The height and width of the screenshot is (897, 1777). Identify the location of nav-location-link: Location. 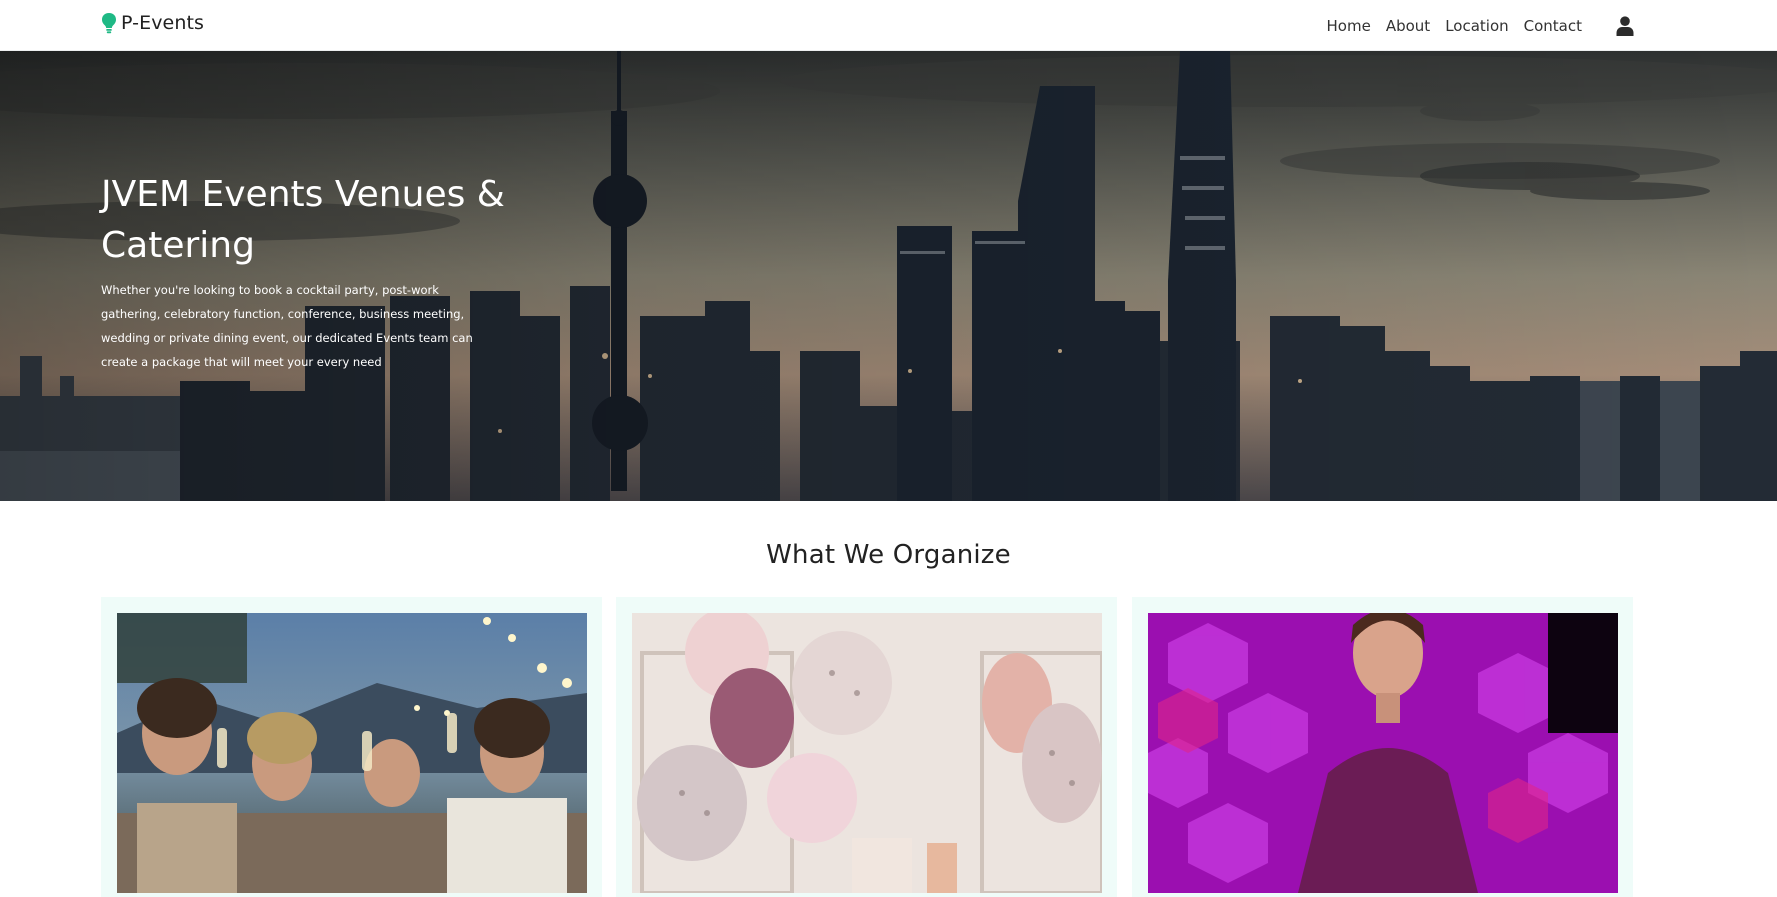
(1476, 26).